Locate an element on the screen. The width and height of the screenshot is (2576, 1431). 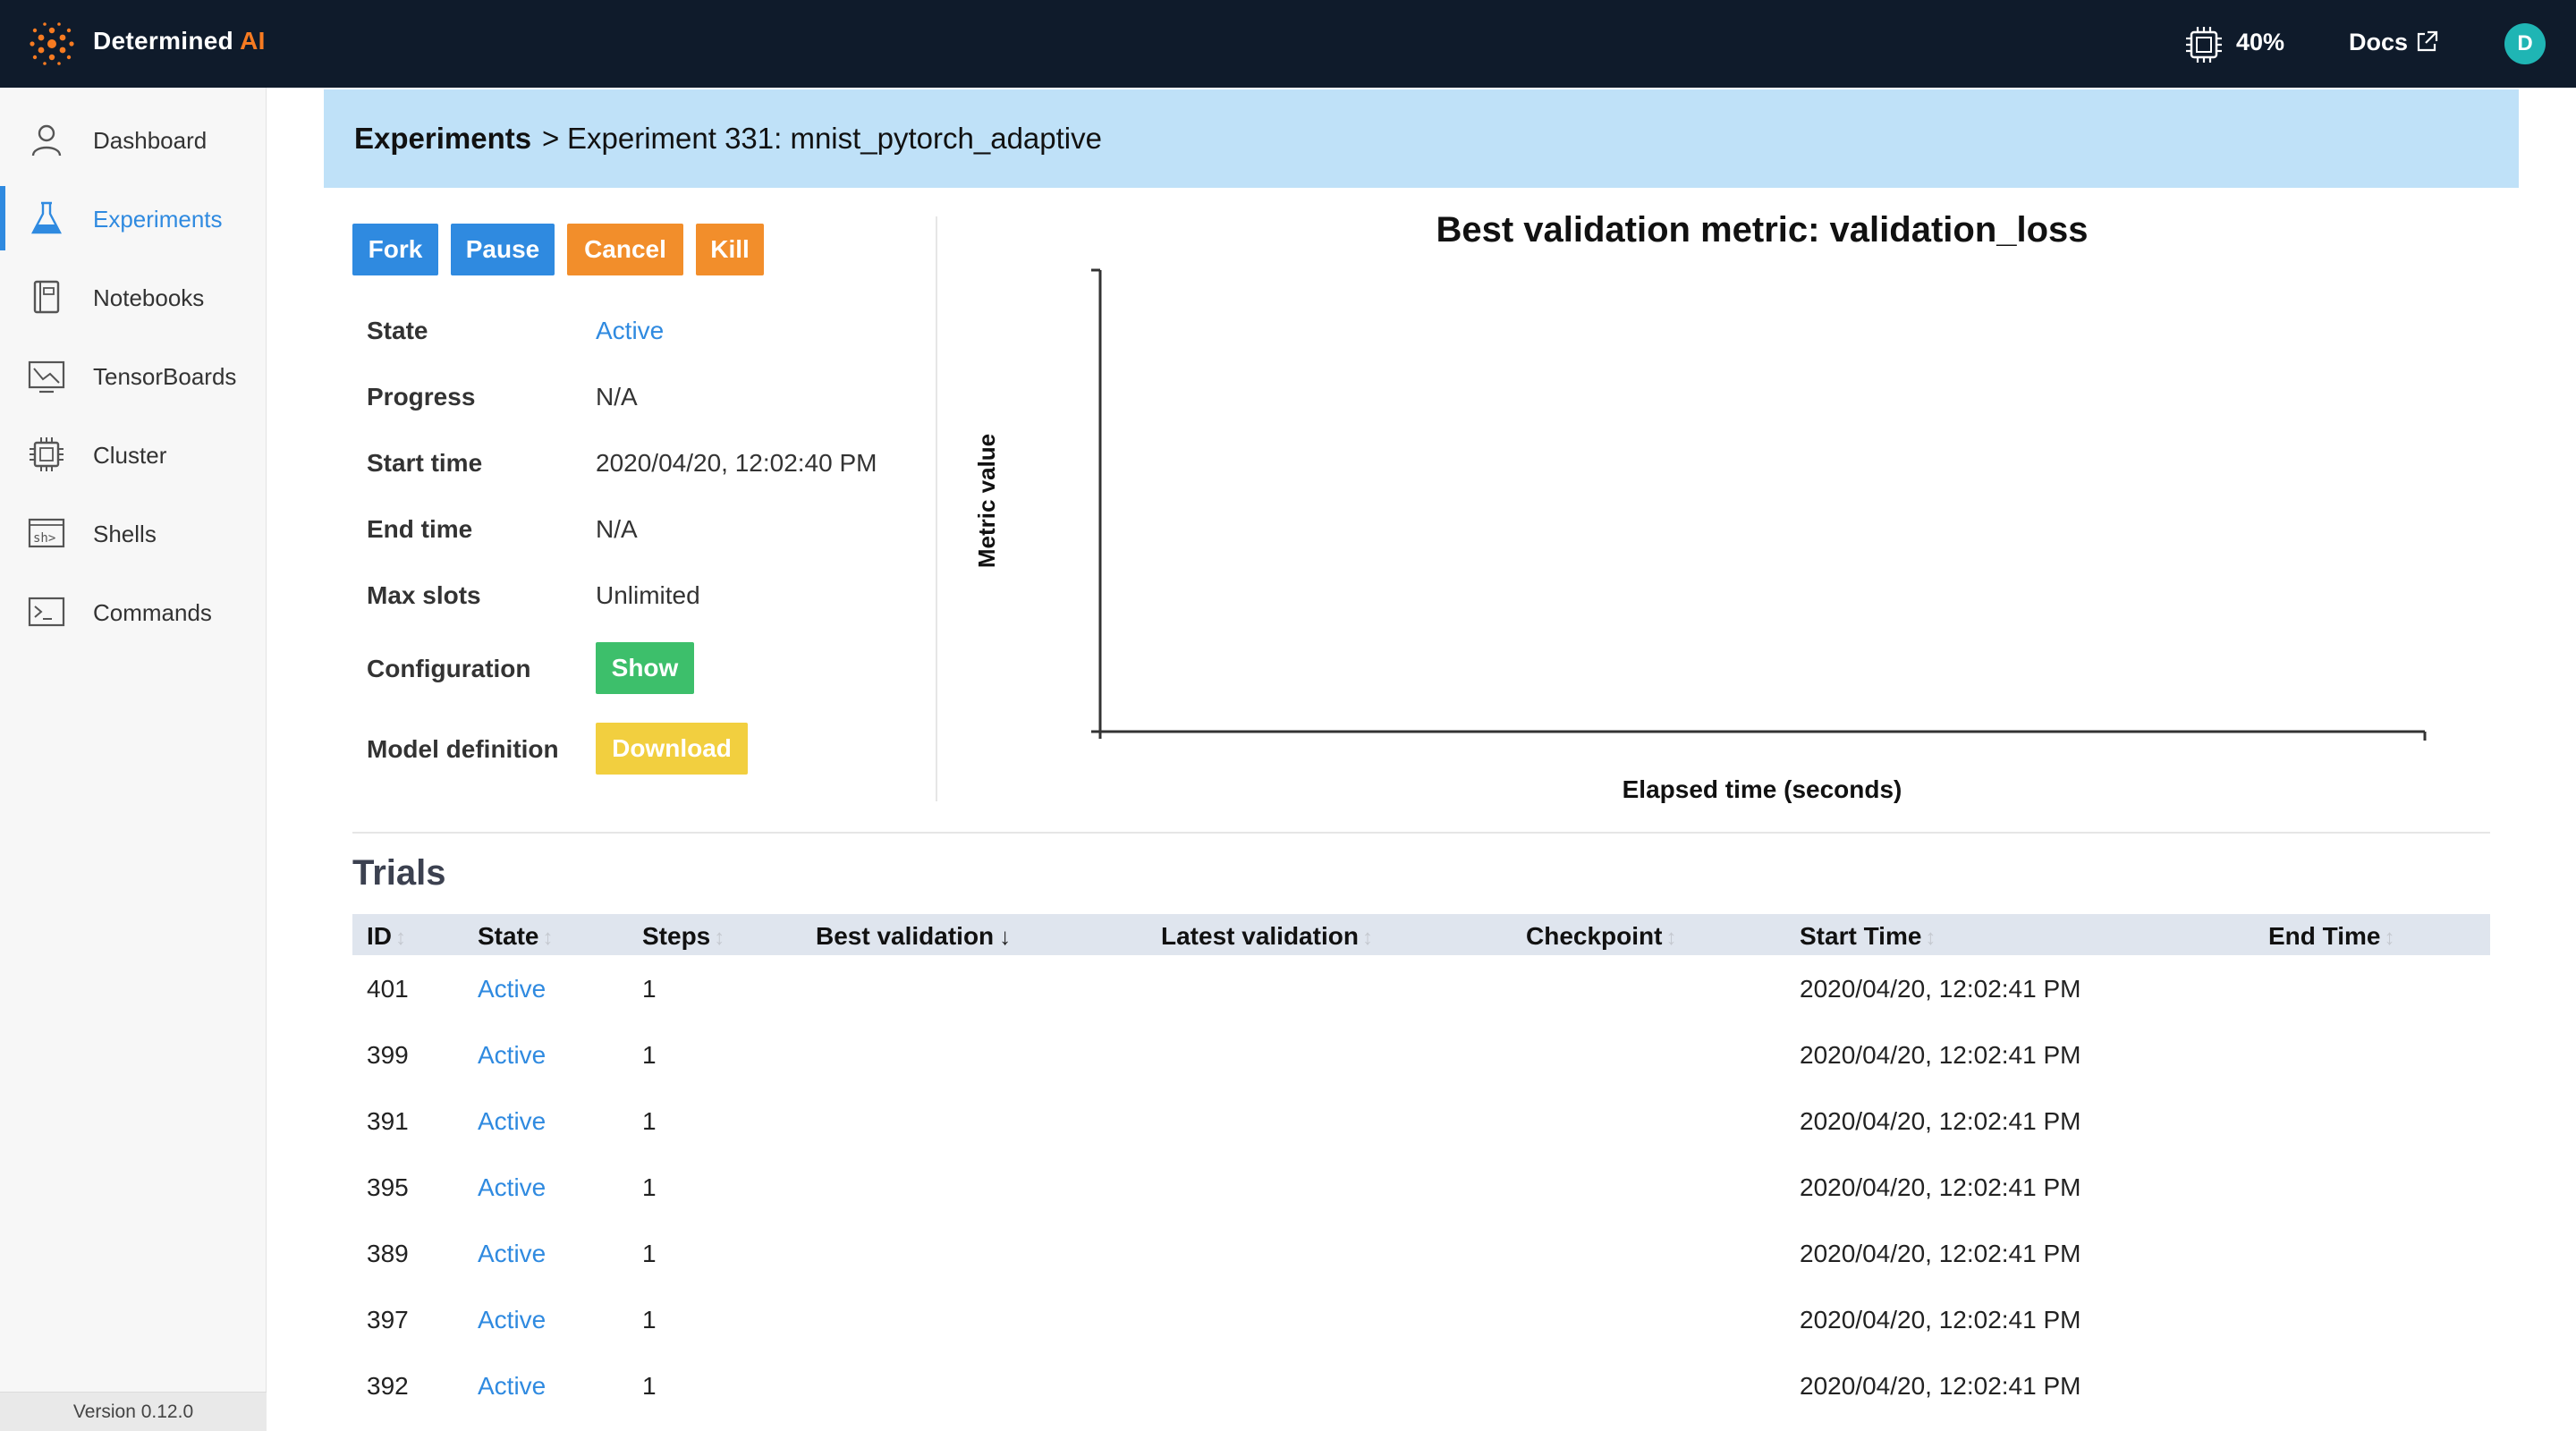
show-configuration-button: Show is located at coordinates (645, 668).